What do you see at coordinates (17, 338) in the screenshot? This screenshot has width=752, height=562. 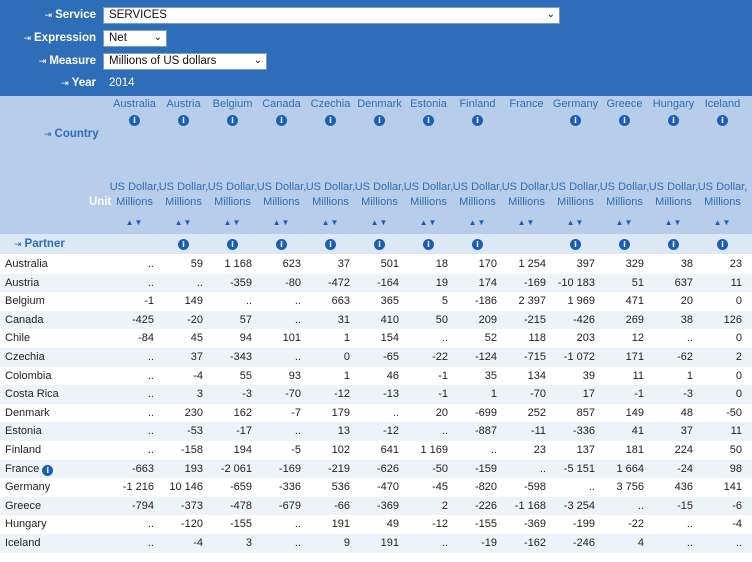 I see `row-header: Chile` at bounding box center [17, 338].